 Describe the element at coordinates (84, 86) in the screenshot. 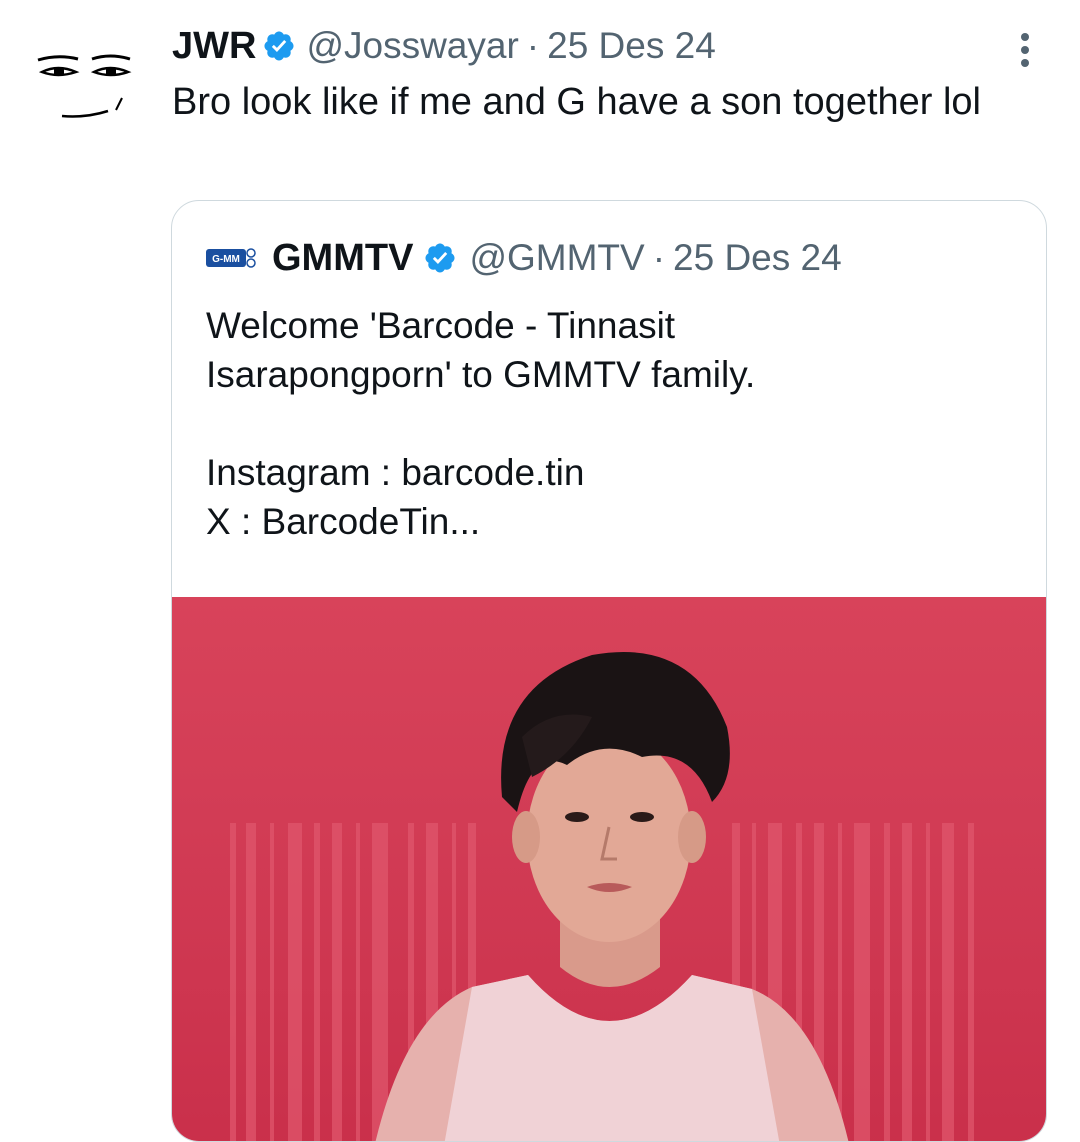

I see `meme-face-avatar-icon` at that location.